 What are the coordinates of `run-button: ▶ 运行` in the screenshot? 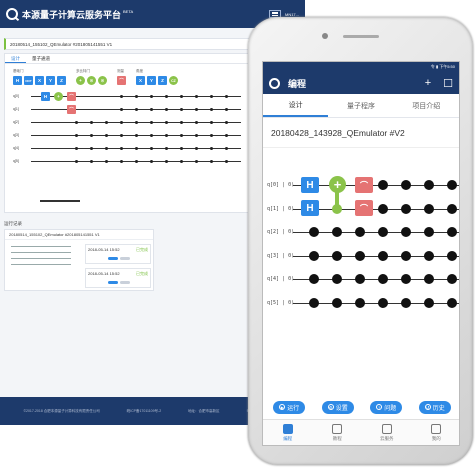 It's located at (289, 407).